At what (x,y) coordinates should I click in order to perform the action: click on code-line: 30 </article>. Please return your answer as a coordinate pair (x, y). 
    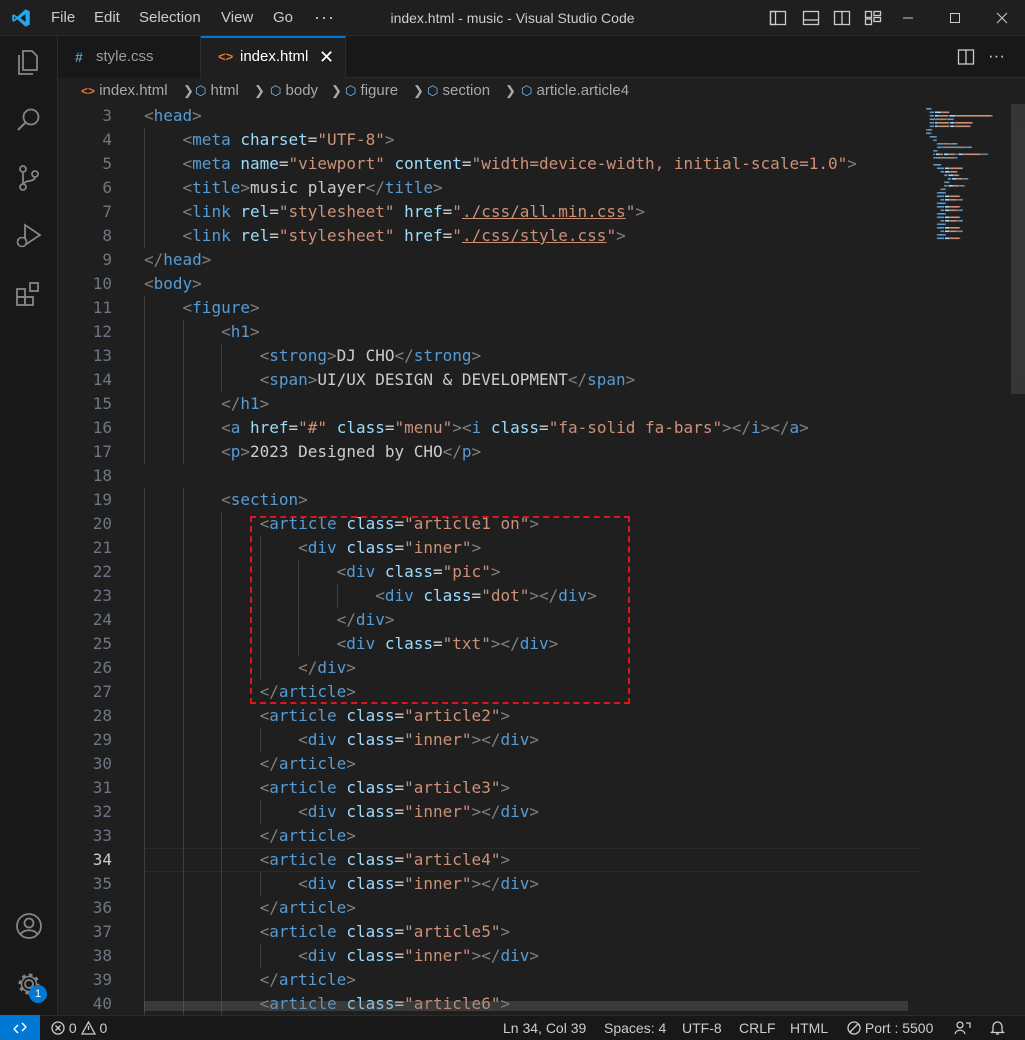
    Looking at the image, I should click on (489, 764).